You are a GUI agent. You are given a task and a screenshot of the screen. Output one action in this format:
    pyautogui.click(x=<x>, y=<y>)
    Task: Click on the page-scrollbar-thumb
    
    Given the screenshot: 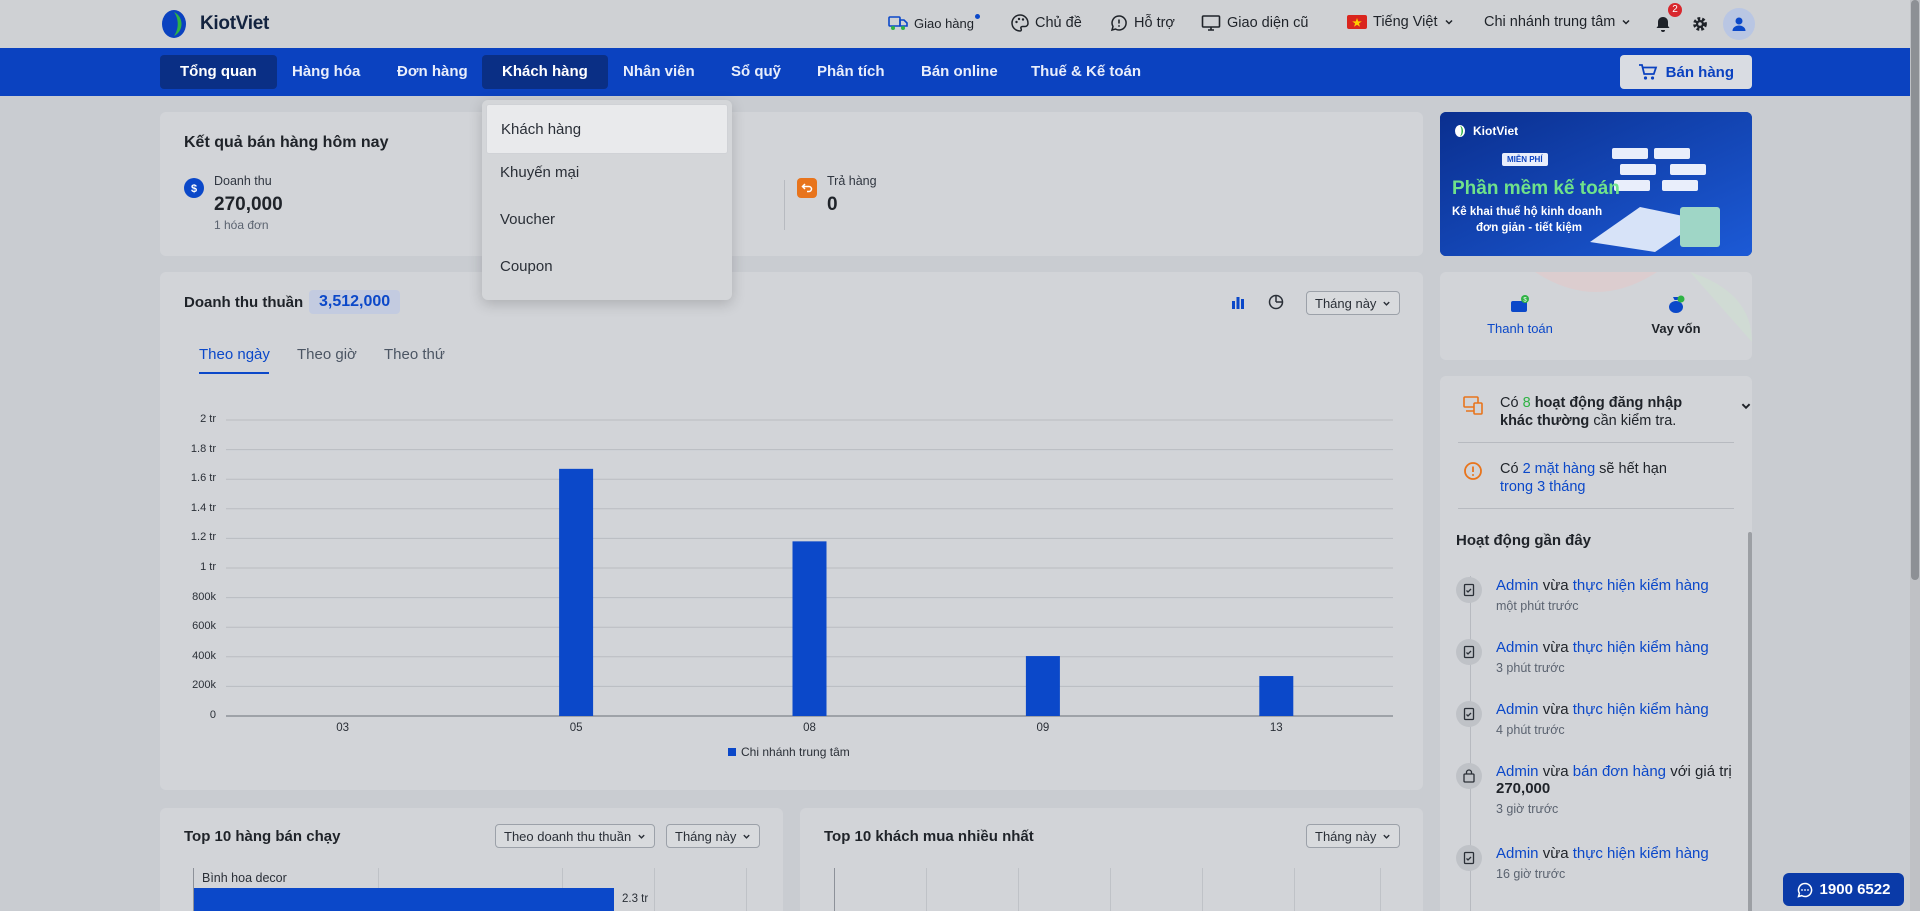 What is the action you would take?
    pyautogui.click(x=1915, y=290)
    